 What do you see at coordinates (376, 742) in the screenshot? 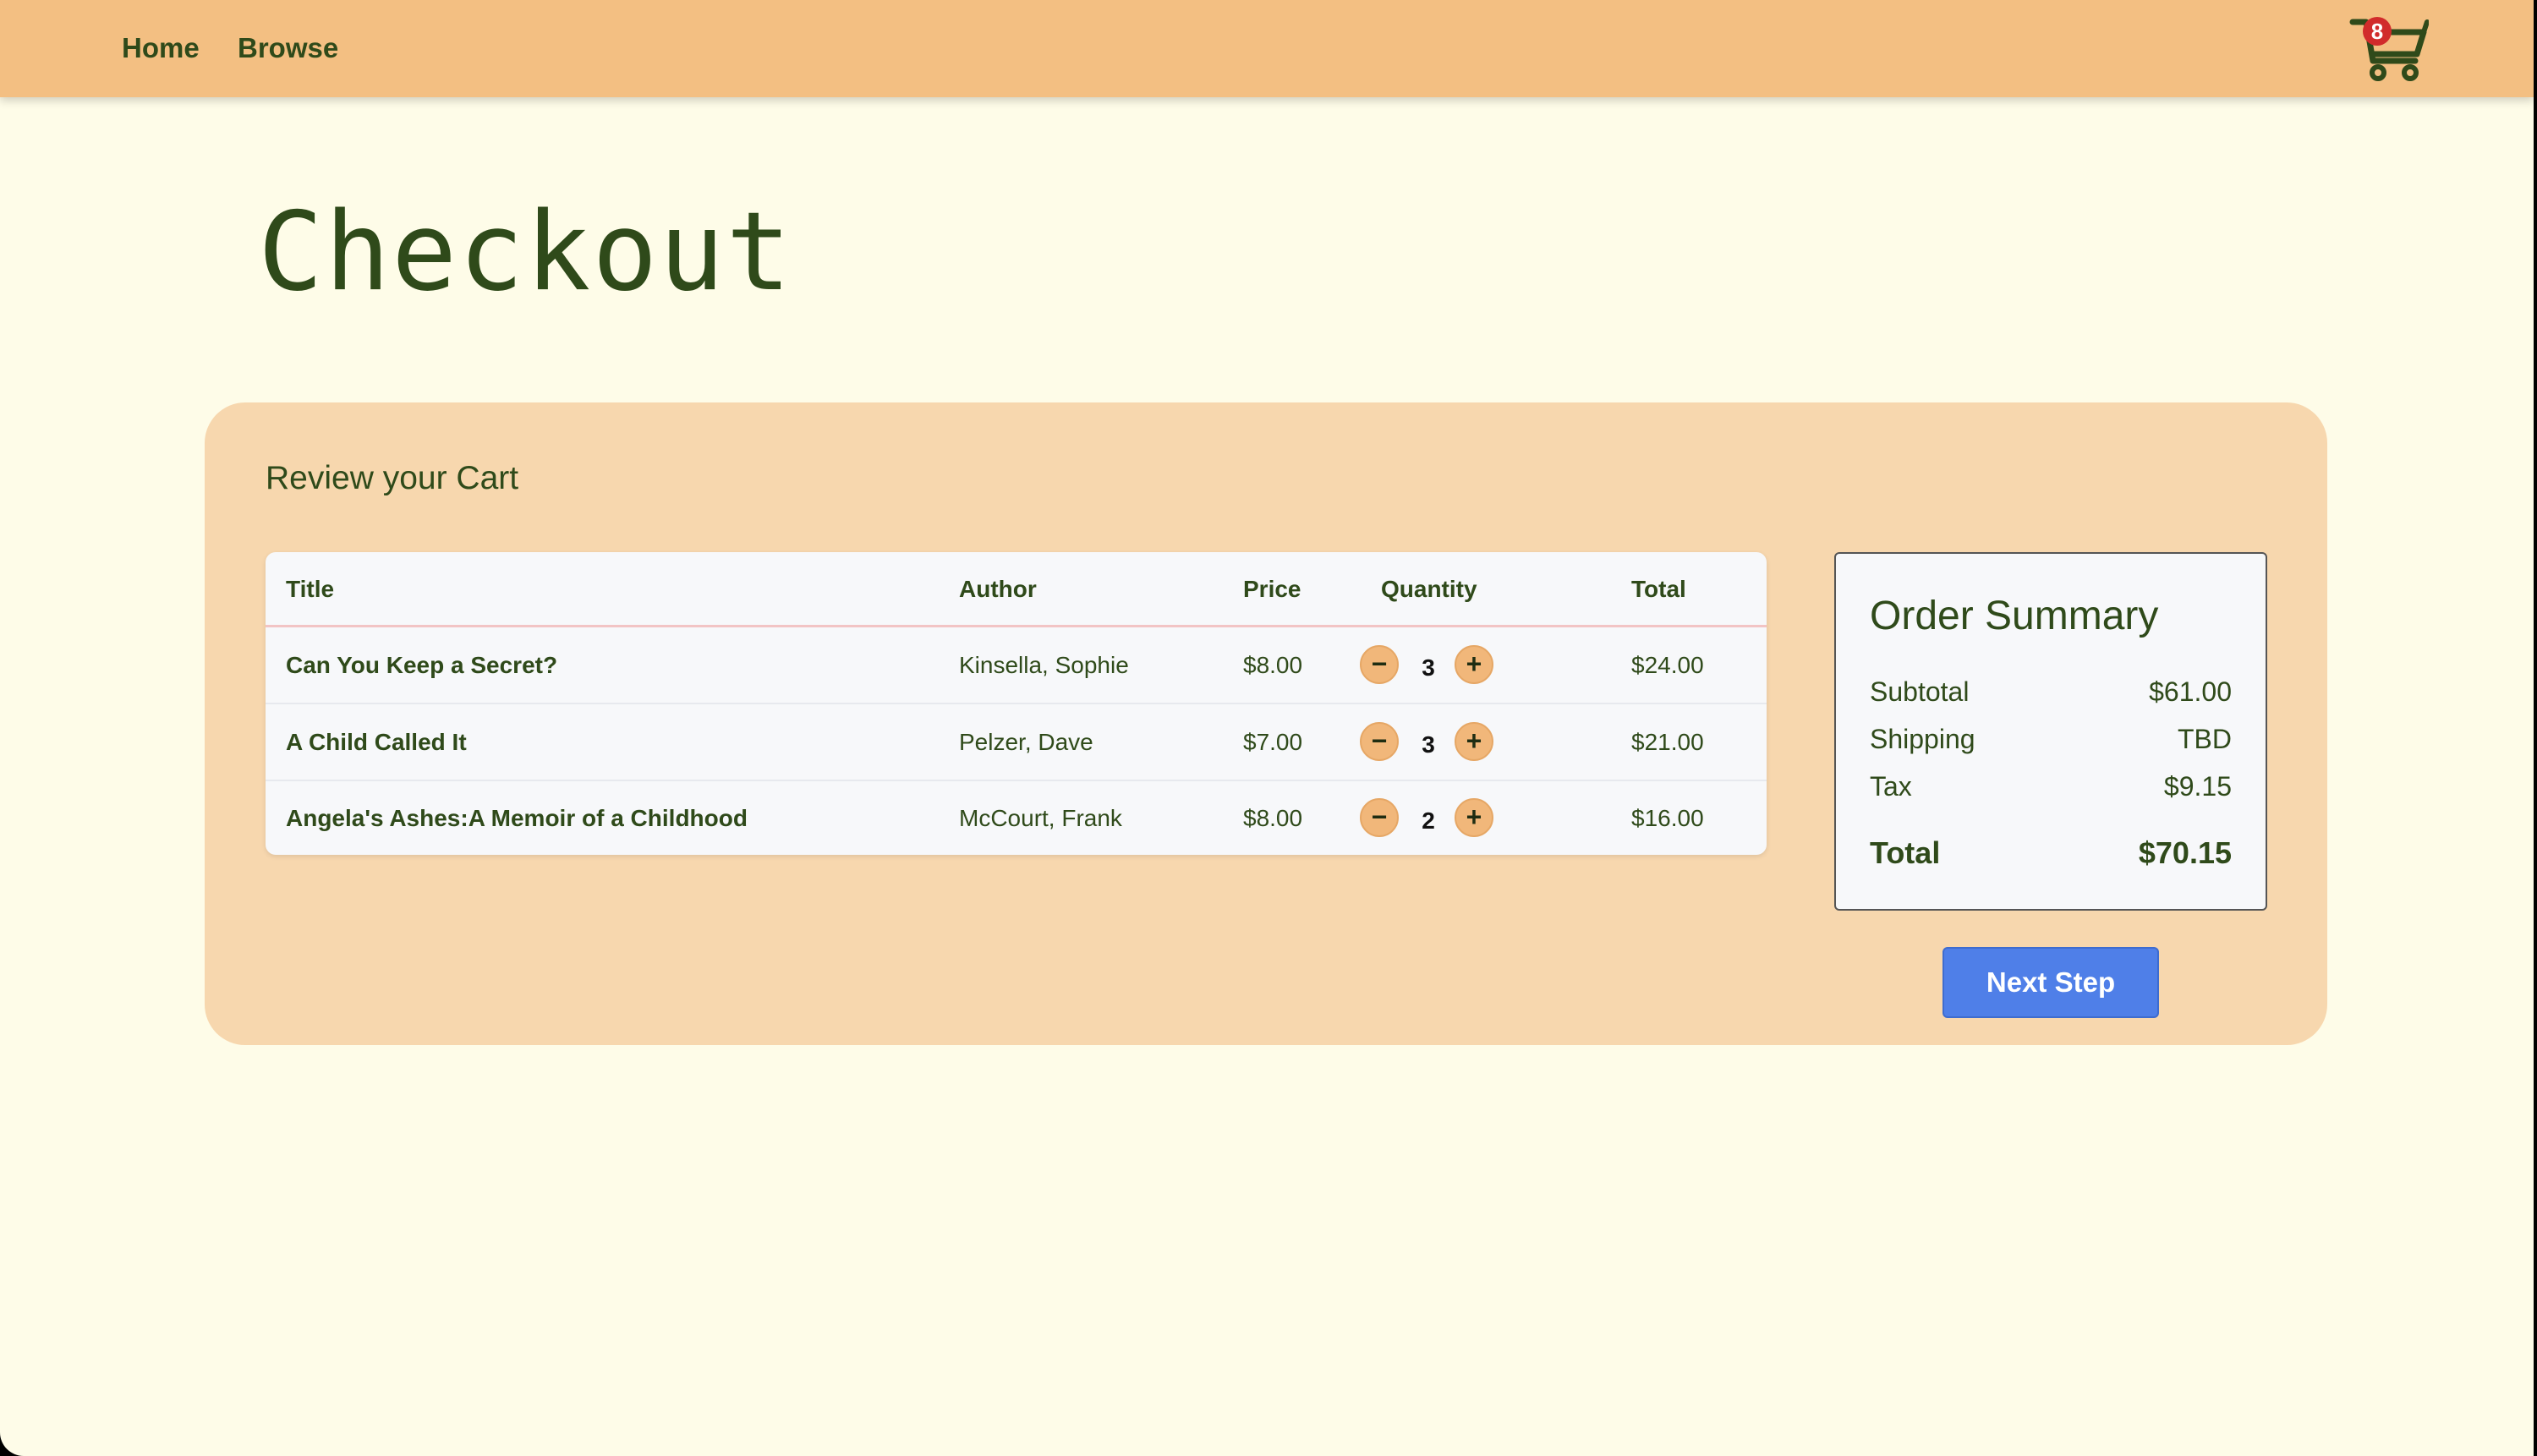
I see `book-title: A Child Called It` at bounding box center [376, 742].